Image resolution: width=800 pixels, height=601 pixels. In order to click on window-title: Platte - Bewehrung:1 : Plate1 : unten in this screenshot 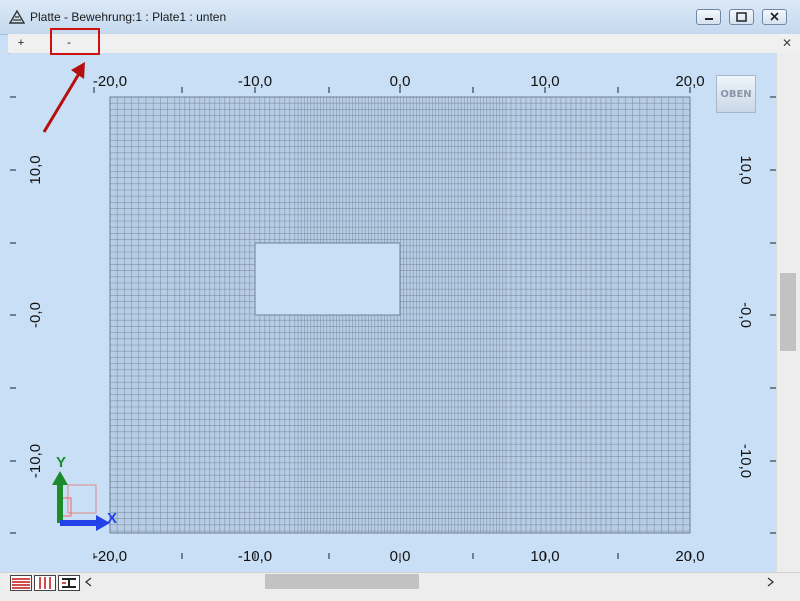, I will do `click(128, 17)`.